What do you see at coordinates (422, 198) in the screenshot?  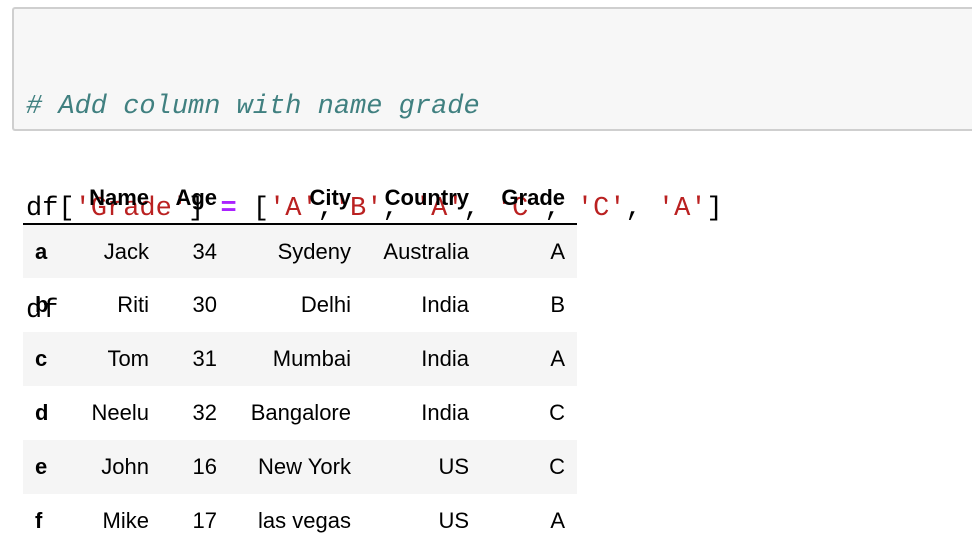 I see `header-country: Country` at bounding box center [422, 198].